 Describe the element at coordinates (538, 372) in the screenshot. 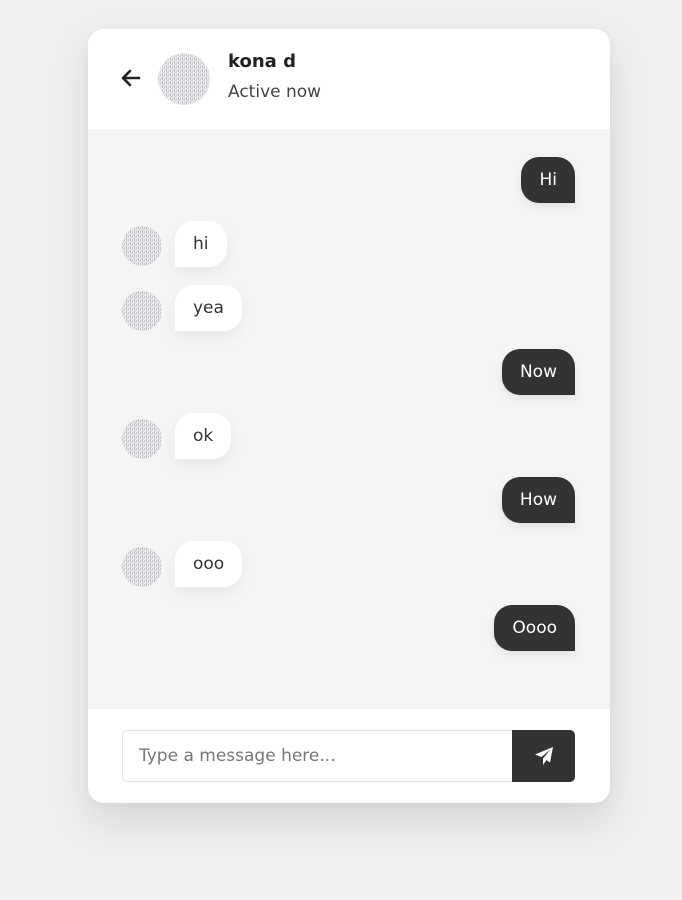

I see `outgoing-message: Now` at that location.